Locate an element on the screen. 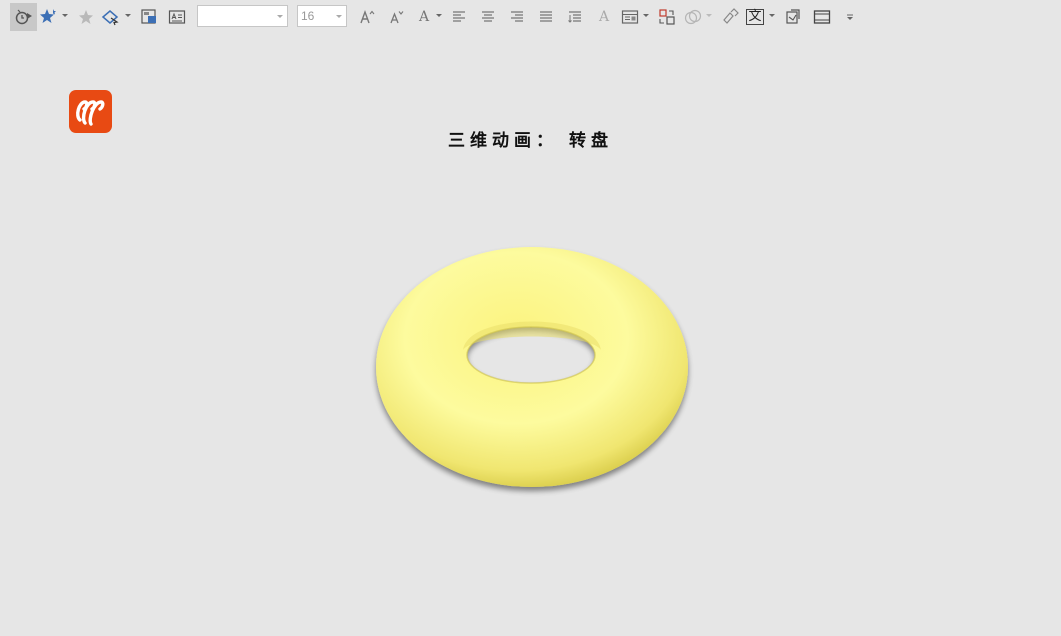  align-left-icon is located at coordinates (459, 16).